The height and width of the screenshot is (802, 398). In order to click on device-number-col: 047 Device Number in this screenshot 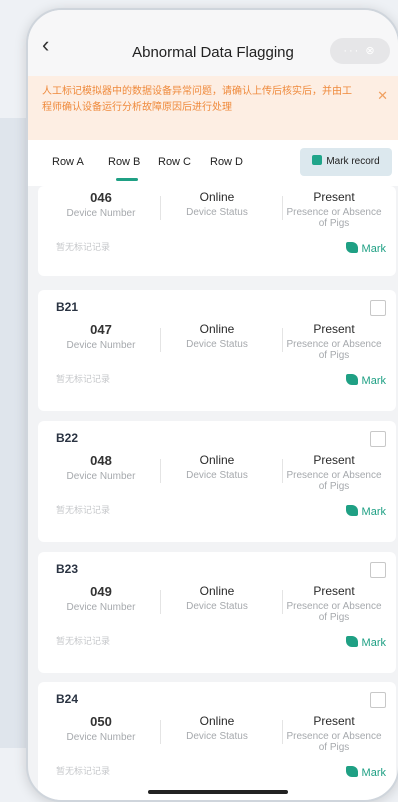, I will do `click(101, 336)`.